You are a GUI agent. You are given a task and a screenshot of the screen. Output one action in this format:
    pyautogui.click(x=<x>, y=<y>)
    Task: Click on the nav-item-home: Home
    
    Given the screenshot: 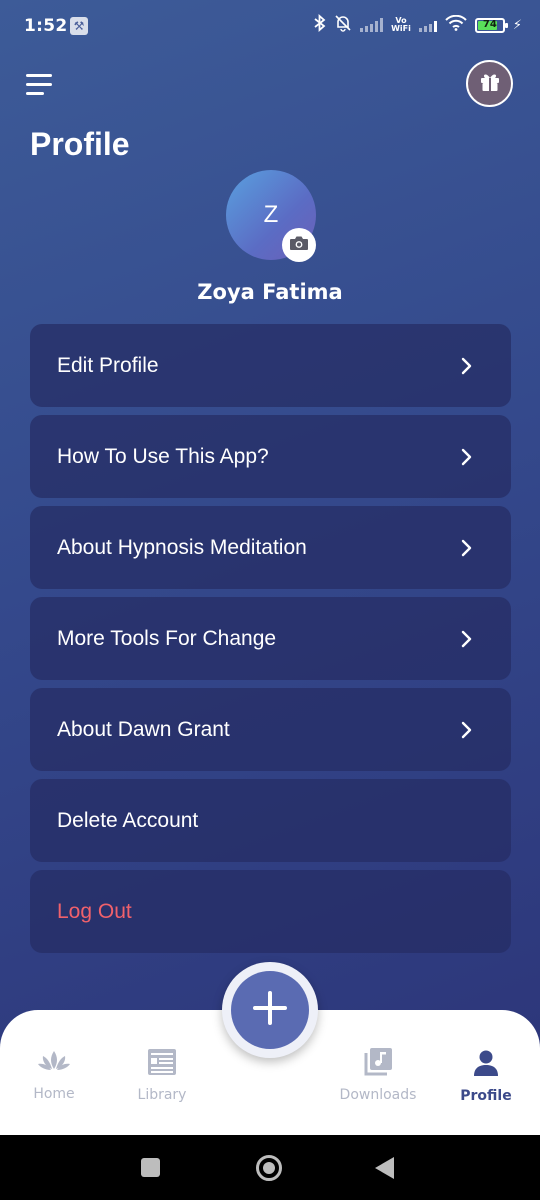 What is the action you would take?
    pyautogui.click(x=54, y=1074)
    